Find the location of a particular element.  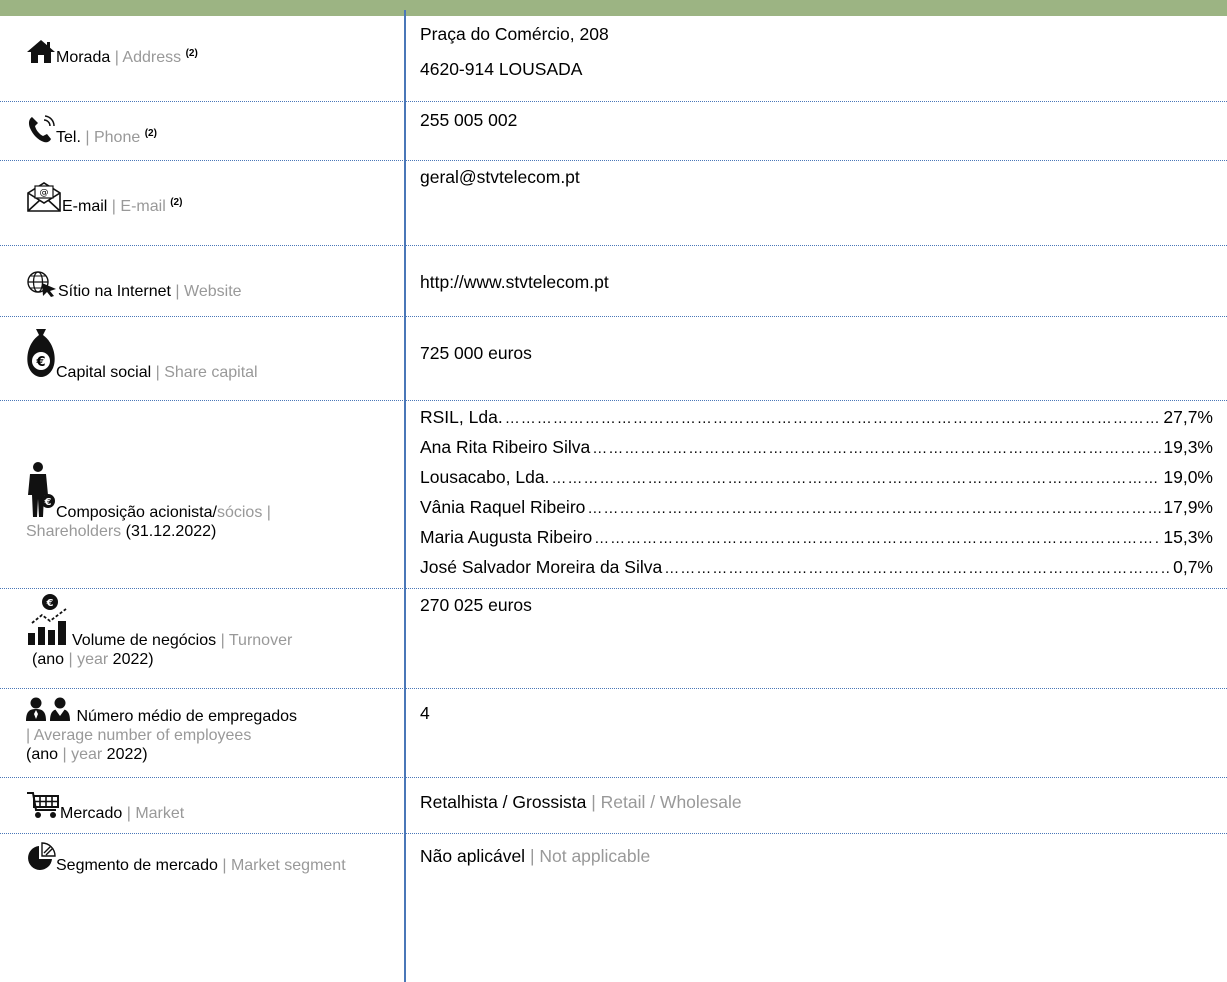

employees-value: 4 is located at coordinates (425, 713).